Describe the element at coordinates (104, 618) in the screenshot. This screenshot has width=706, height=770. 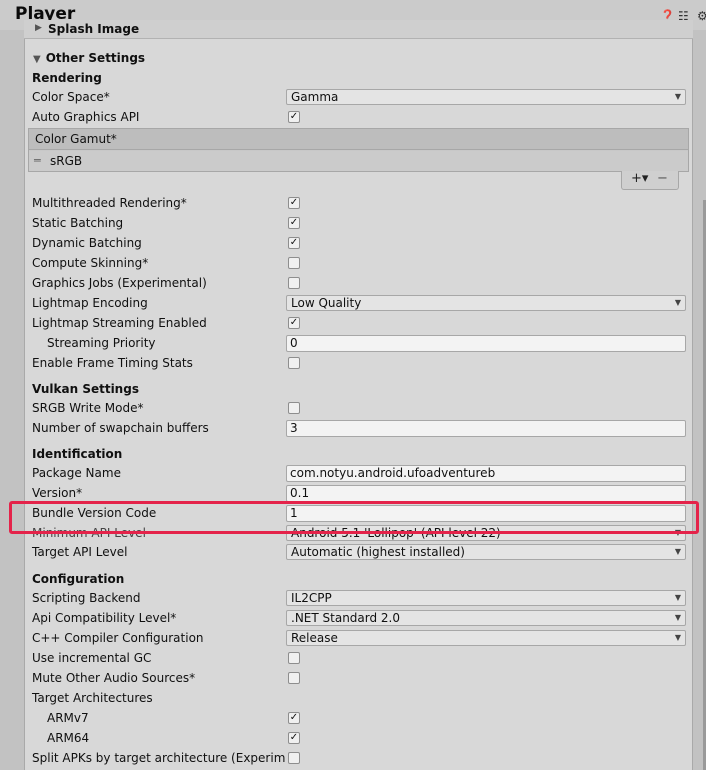
I see `api-compatibility-label: Api Compatibility Level*` at that location.